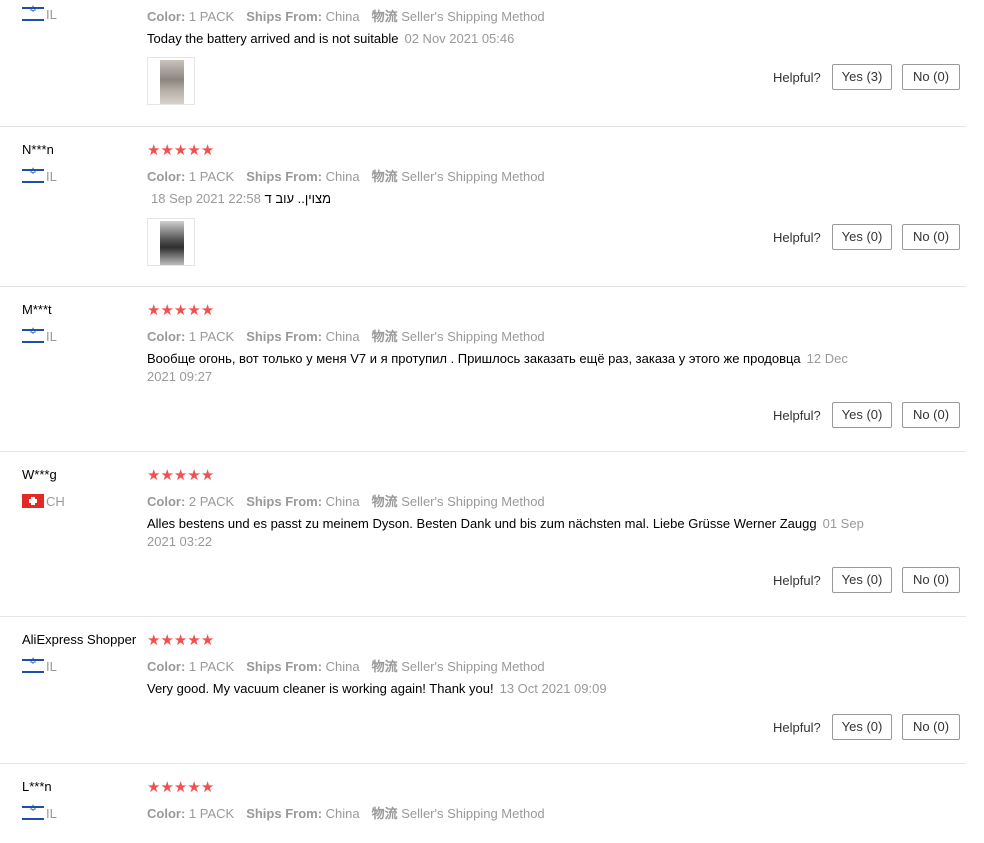  What do you see at coordinates (37, 786) in the screenshot?
I see `user-name: L***n` at bounding box center [37, 786].